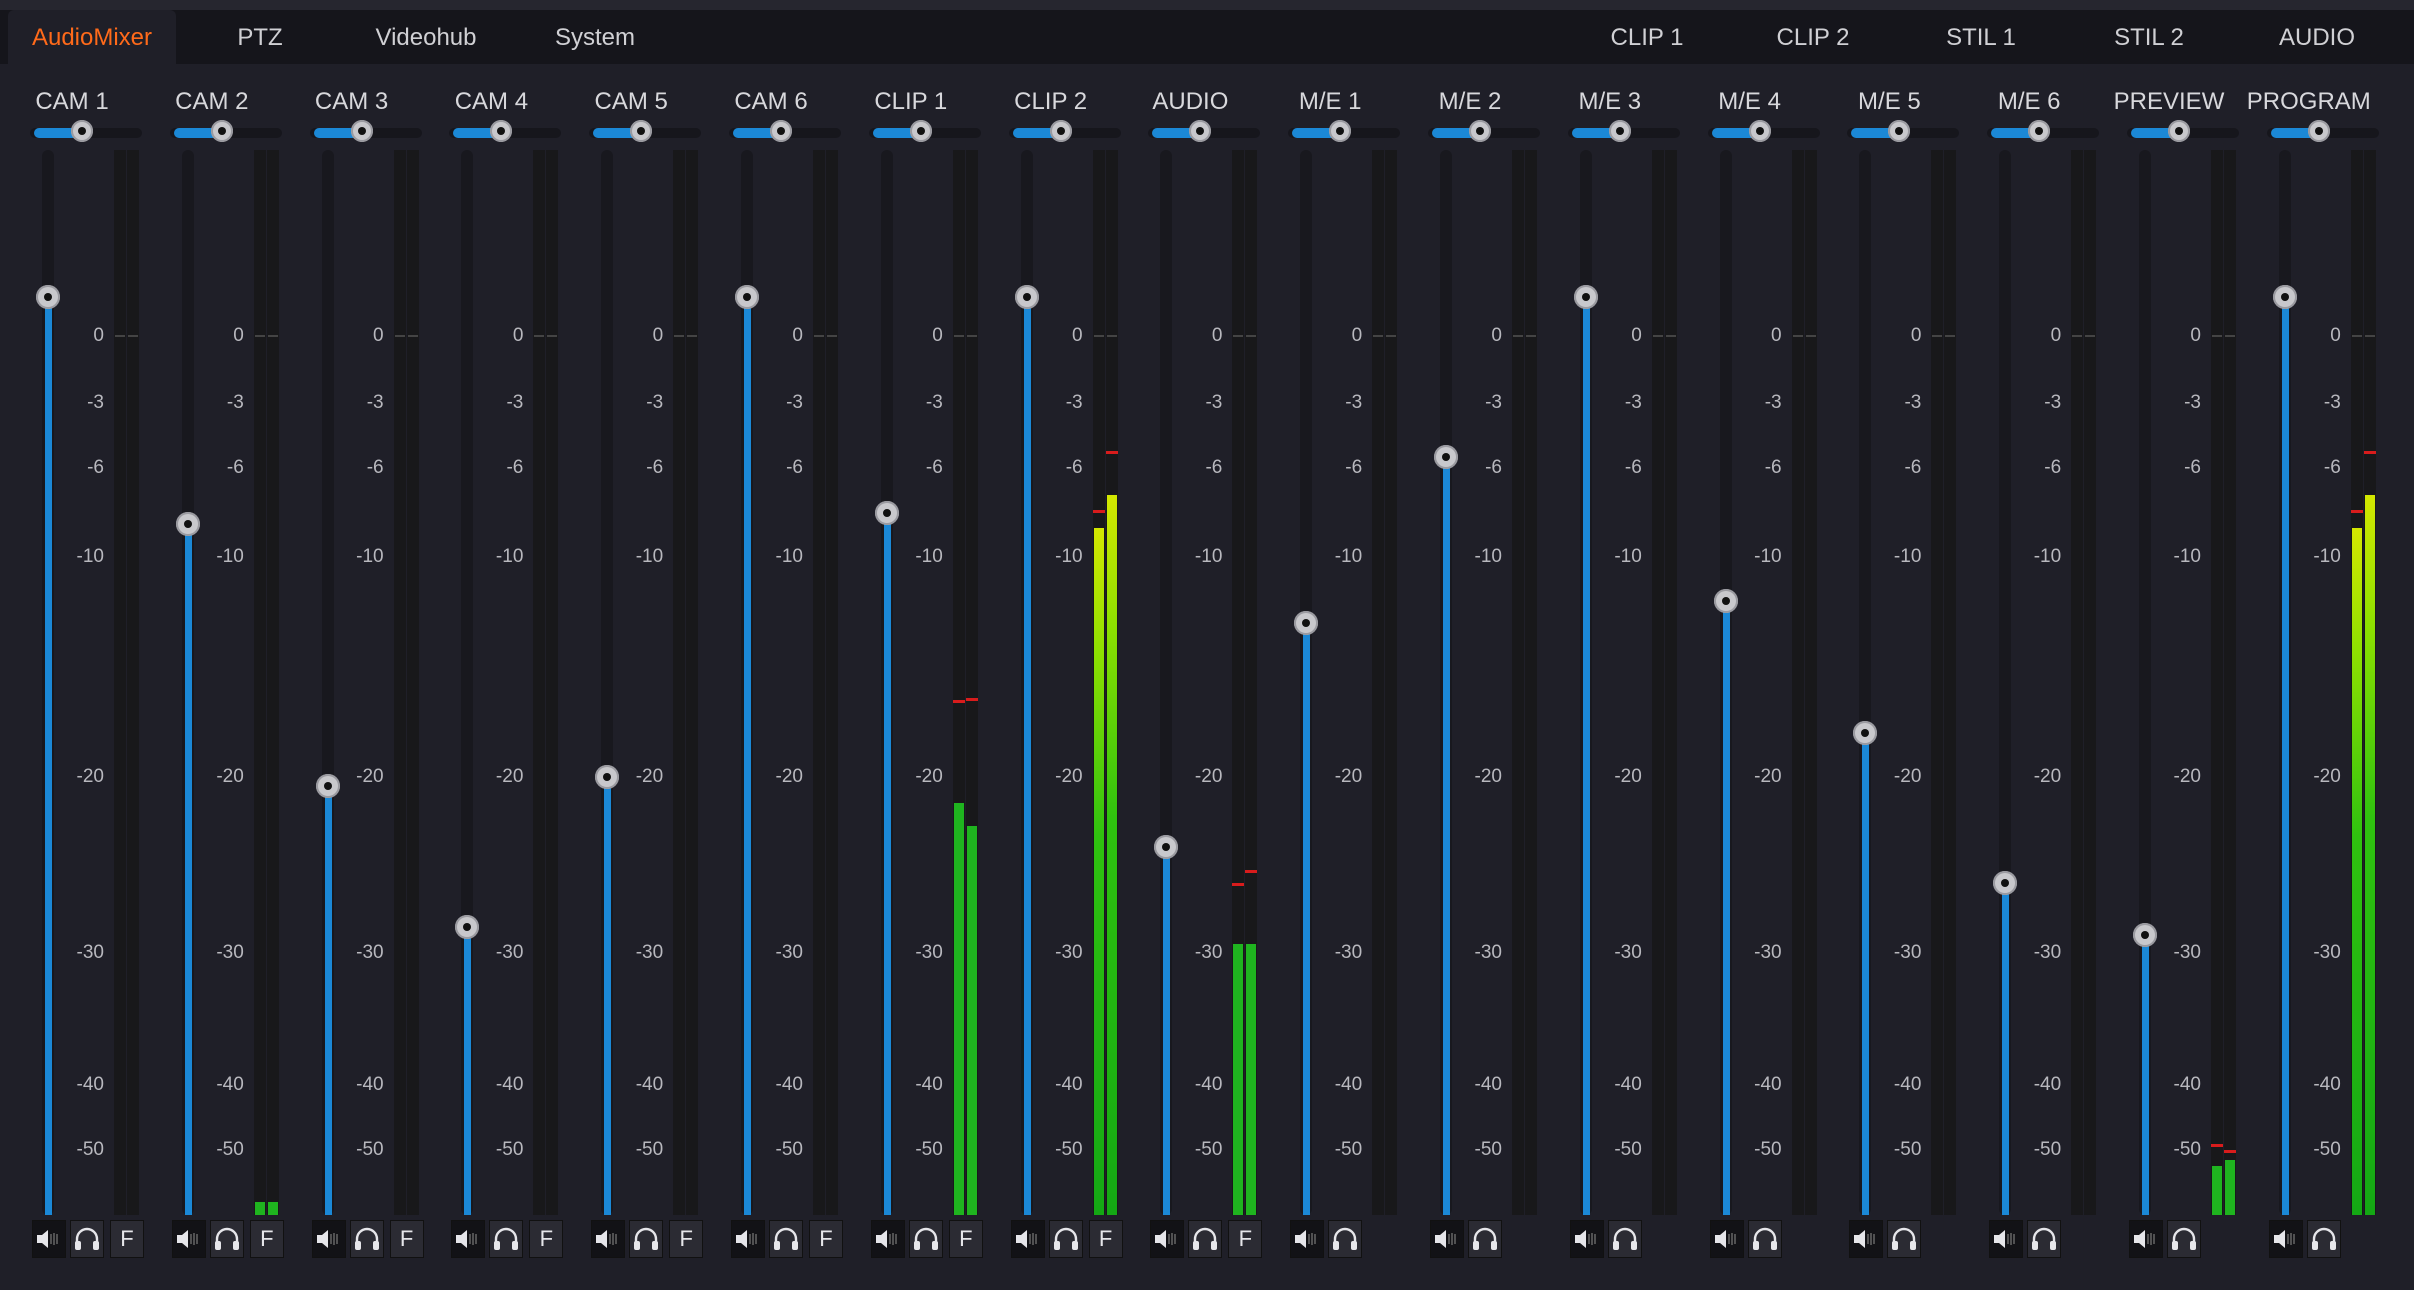 The image size is (2414, 1290). What do you see at coordinates (426, 37) in the screenshot?
I see `tab-videohub: Videohub` at bounding box center [426, 37].